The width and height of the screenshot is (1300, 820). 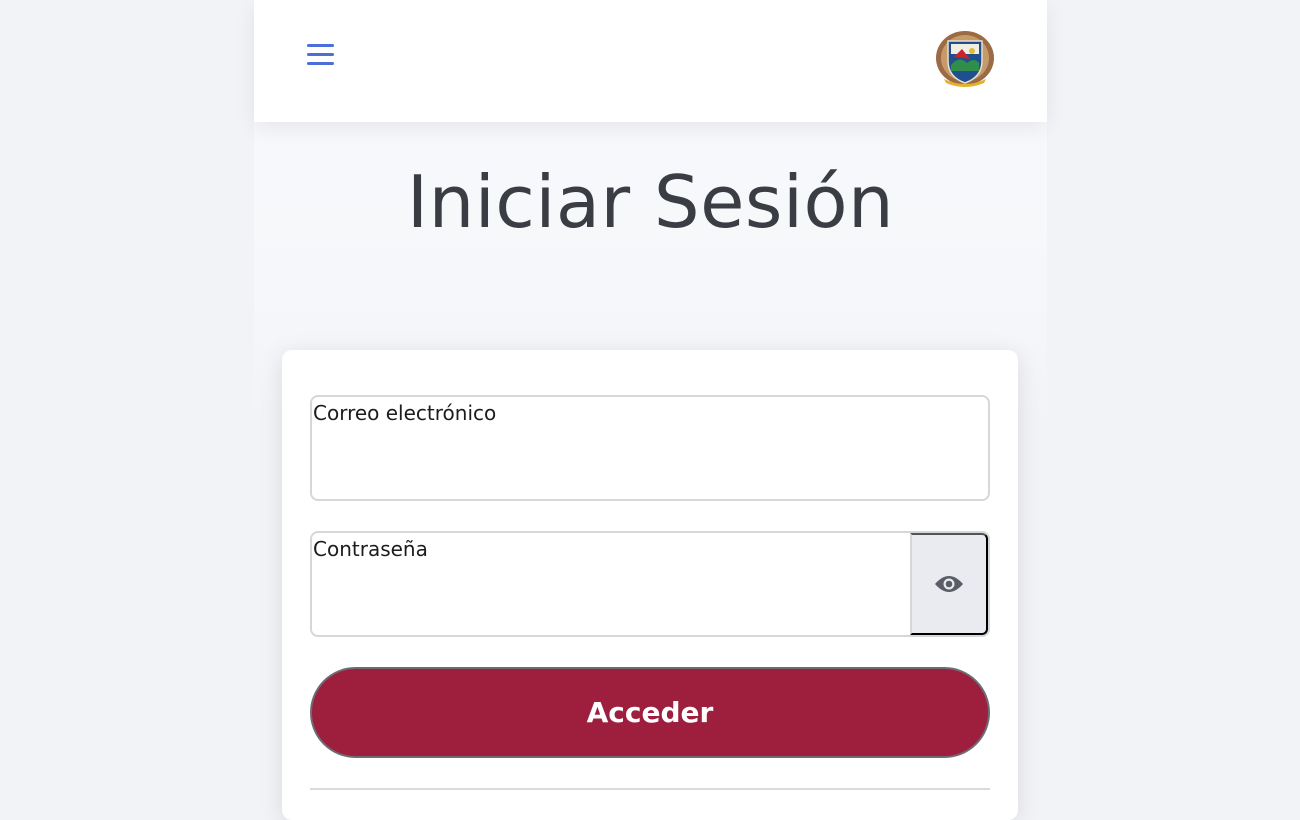 What do you see at coordinates (650, 465) in the screenshot?
I see `email-input` at bounding box center [650, 465].